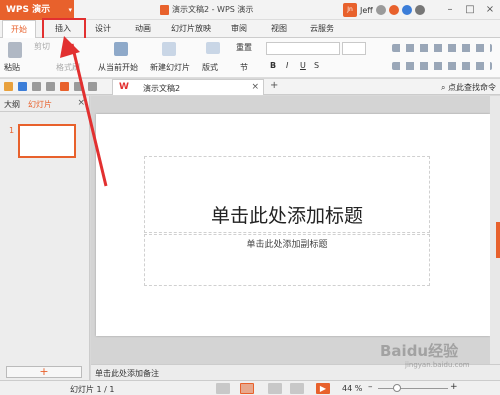 This screenshot has height=395, width=500. I want to click on chevron-down-icon: ▾, so click(70, 10).